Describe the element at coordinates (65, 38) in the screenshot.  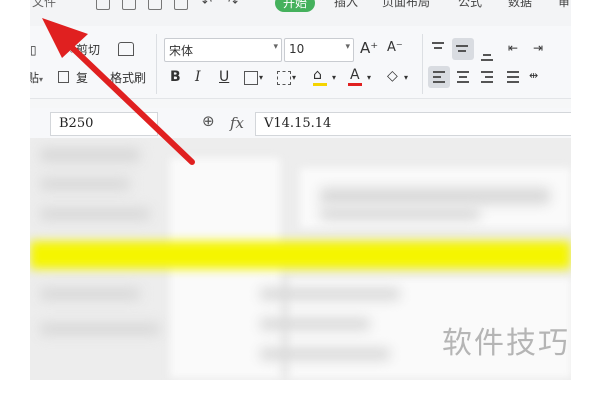
I see `arrow-head` at that location.